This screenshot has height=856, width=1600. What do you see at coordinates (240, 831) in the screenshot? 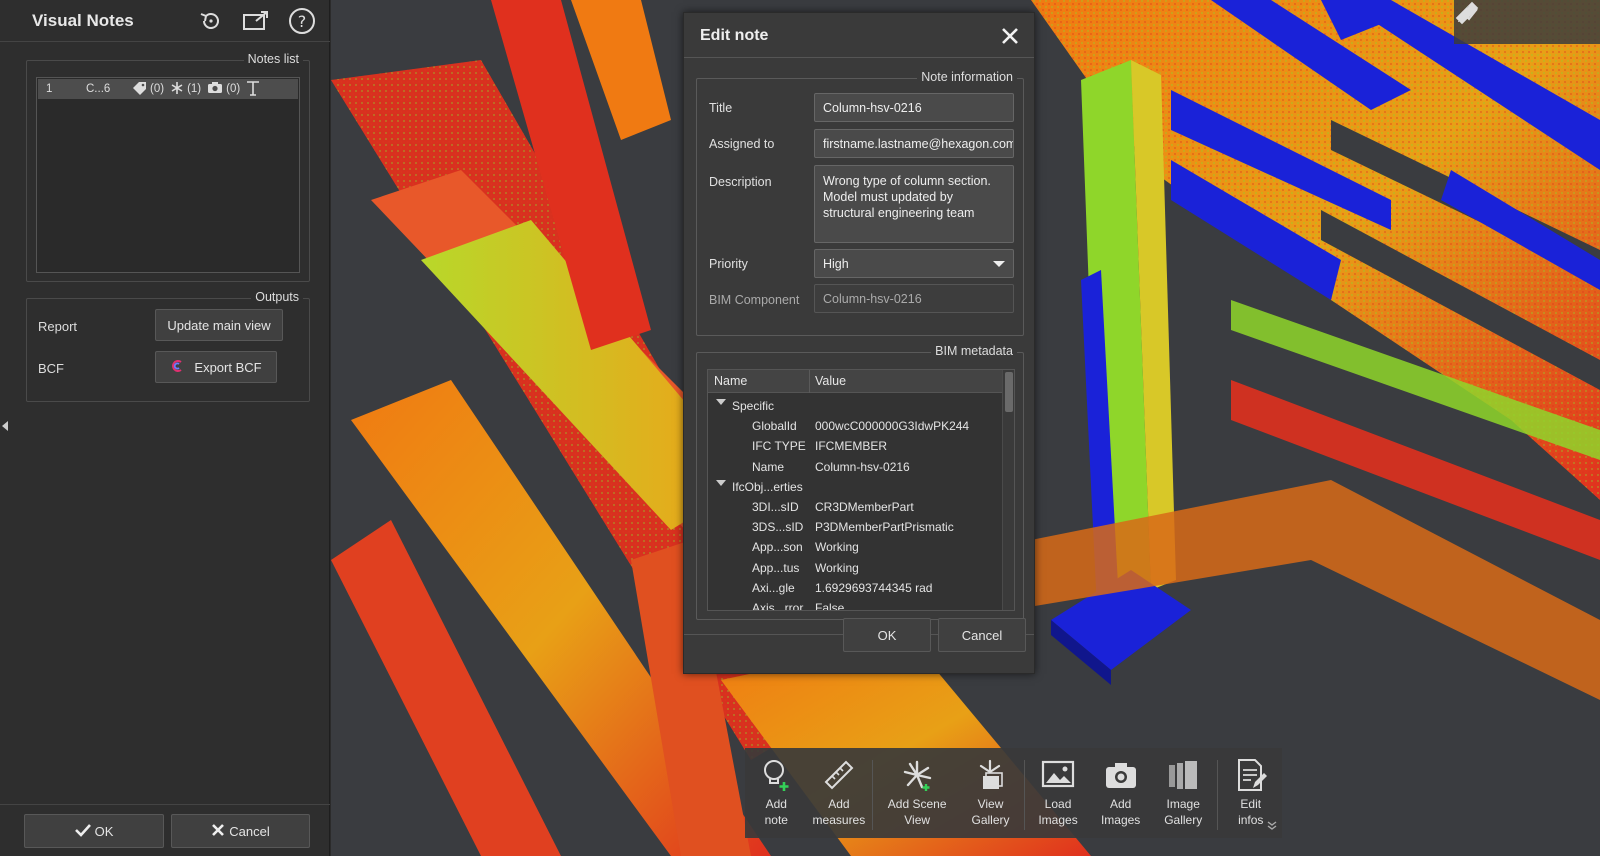
I see `panel-cancel-button: Cancel` at bounding box center [240, 831].